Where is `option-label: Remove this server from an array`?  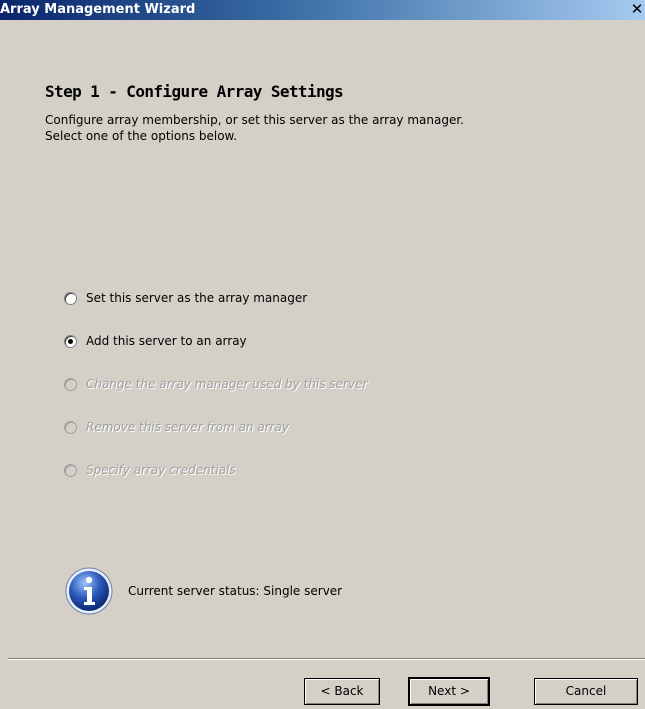
option-label: Remove this server from an array is located at coordinates (188, 427).